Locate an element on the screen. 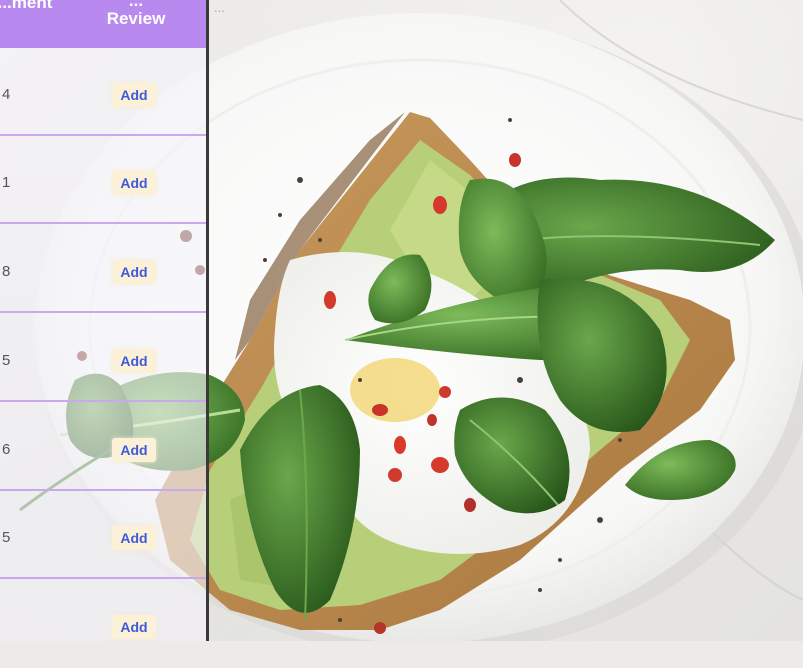  table-row: Add is located at coordinates (103, 624).